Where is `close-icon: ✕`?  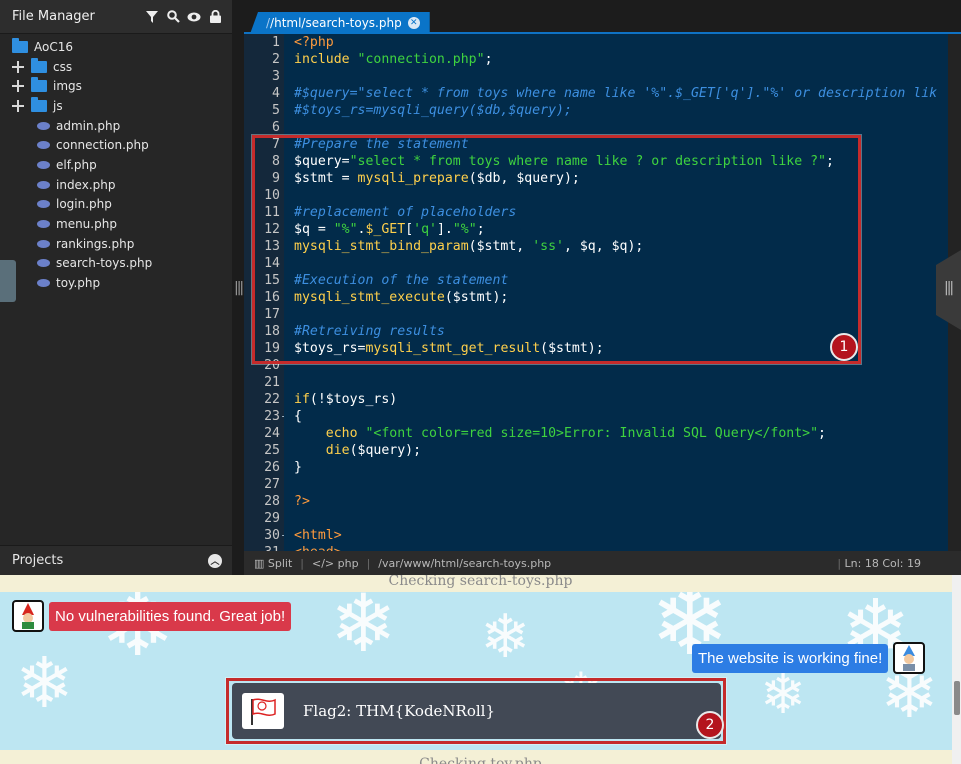
close-icon: ✕ is located at coordinates (413, 23).